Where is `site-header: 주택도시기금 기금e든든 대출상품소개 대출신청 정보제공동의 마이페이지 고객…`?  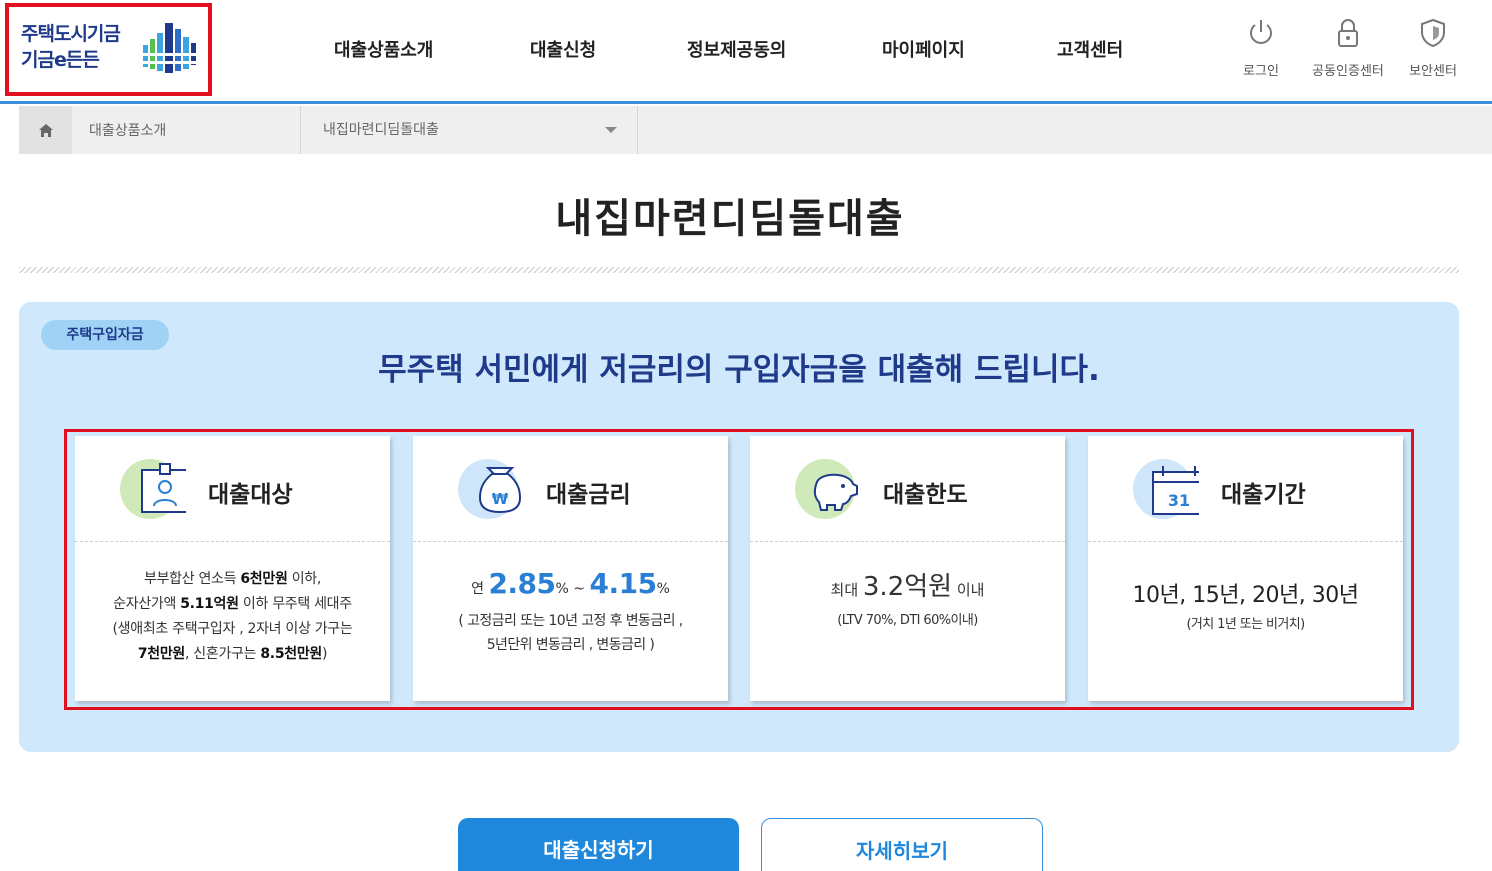 site-header: 주택도시기금 기금e든든 대출상품소개 대출신청 정보제공동의 마이페이지 고객… is located at coordinates (746, 52).